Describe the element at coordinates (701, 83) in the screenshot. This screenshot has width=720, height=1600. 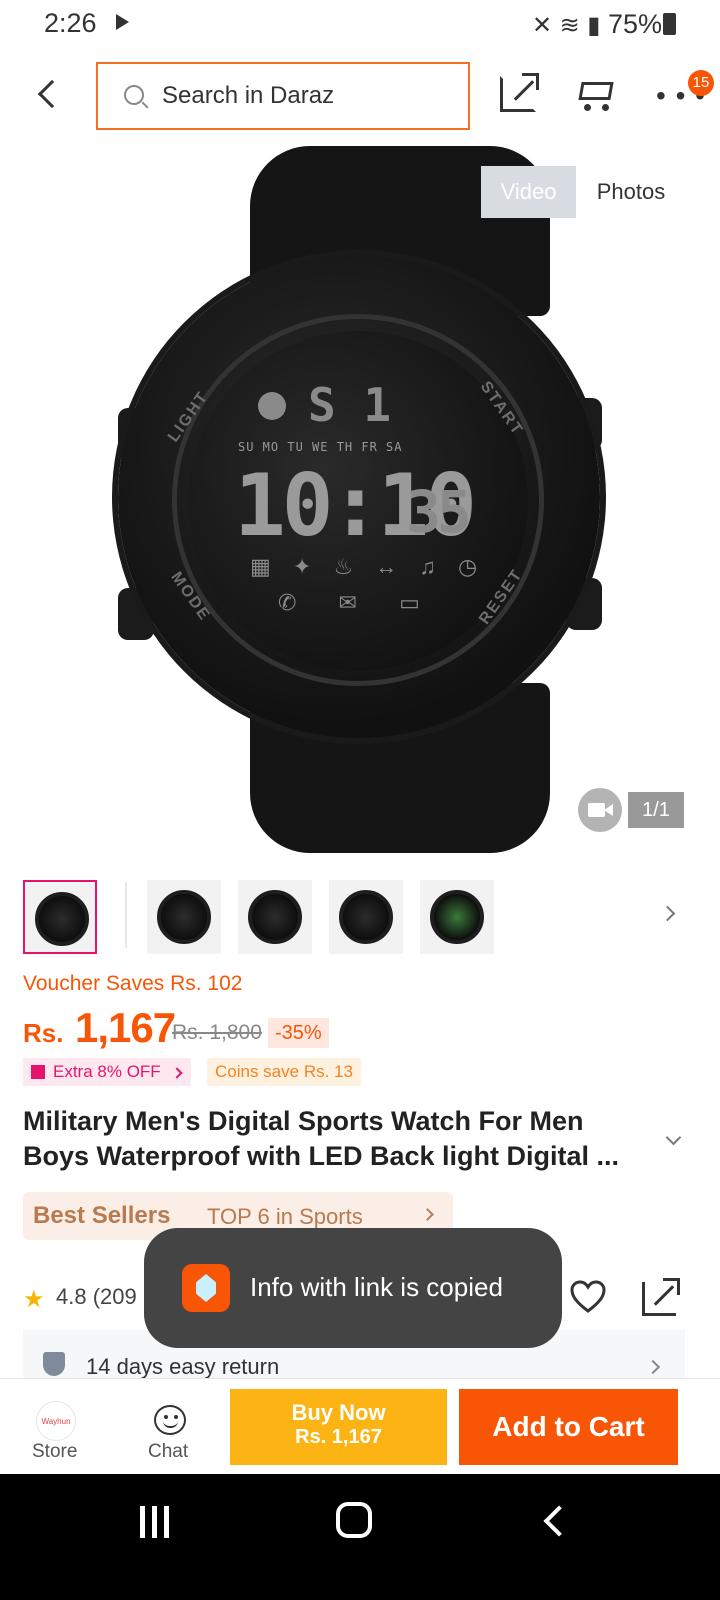
I see `notification-badge: 15` at that location.